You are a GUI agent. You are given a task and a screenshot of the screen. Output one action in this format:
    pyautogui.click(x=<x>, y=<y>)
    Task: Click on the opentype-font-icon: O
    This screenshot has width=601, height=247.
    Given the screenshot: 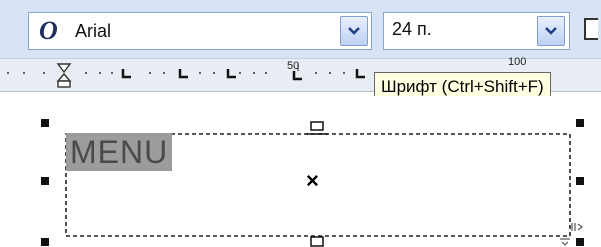 What is the action you would take?
    pyautogui.click(x=48, y=30)
    